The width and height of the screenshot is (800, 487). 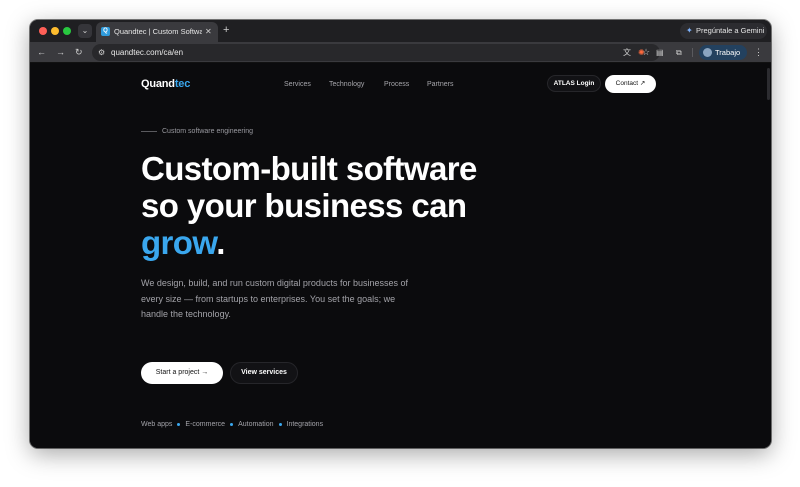 What do you see at coordinates (264, 373) in the screenshot?
I see `view-services-button: View services` at bounding box center [264, 373].